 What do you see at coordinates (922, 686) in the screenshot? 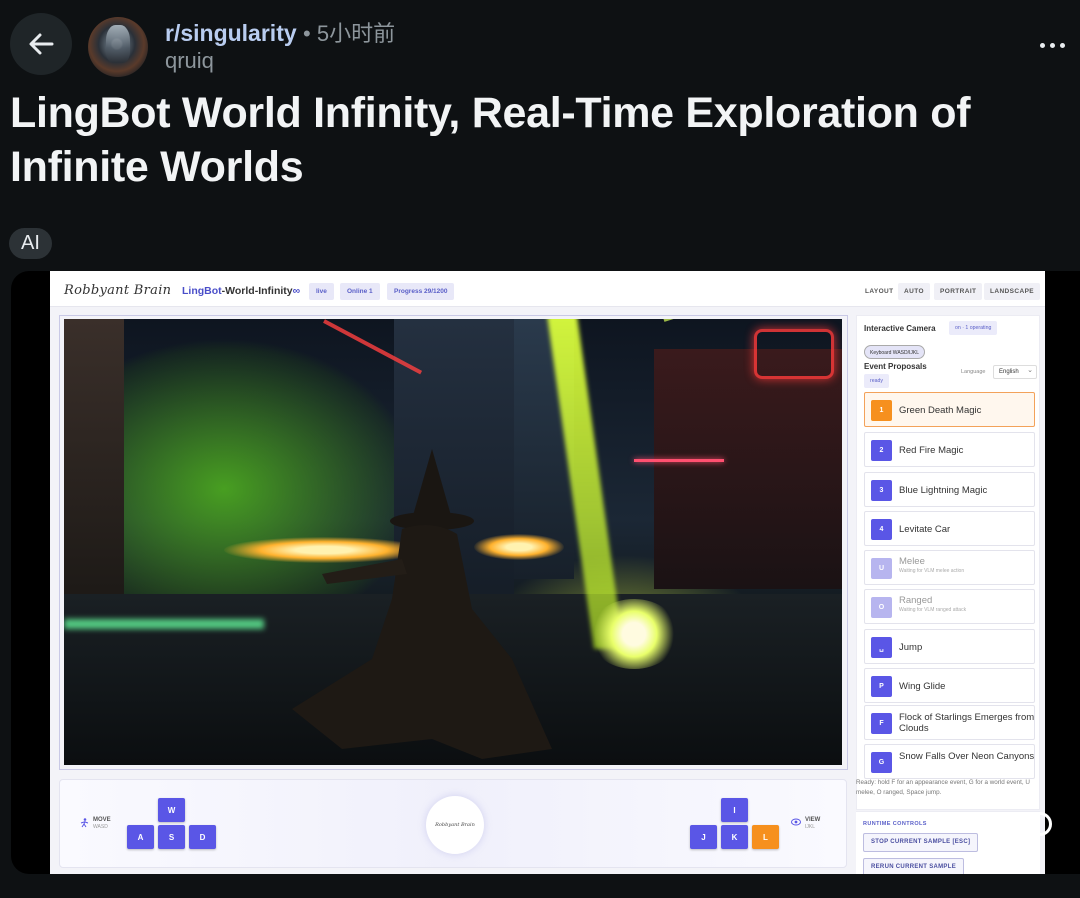
I see `event-label: Wing Glide` at bounding box center [922, 686].